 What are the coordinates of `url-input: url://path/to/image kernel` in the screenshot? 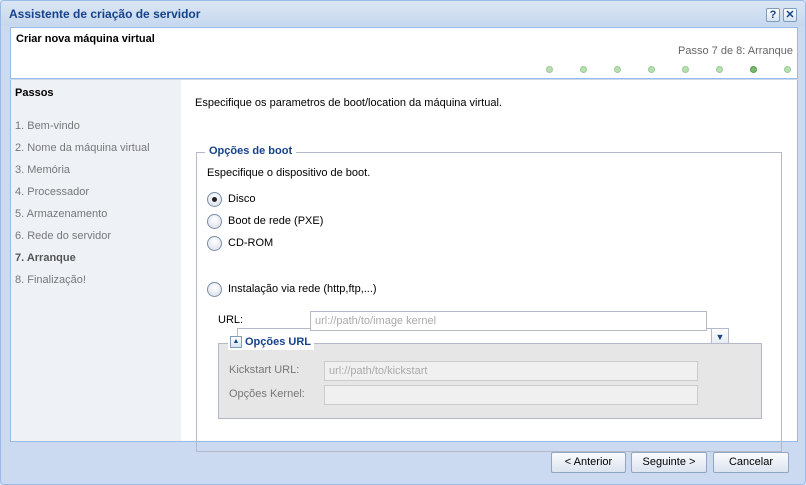 It's located at (508, 321).